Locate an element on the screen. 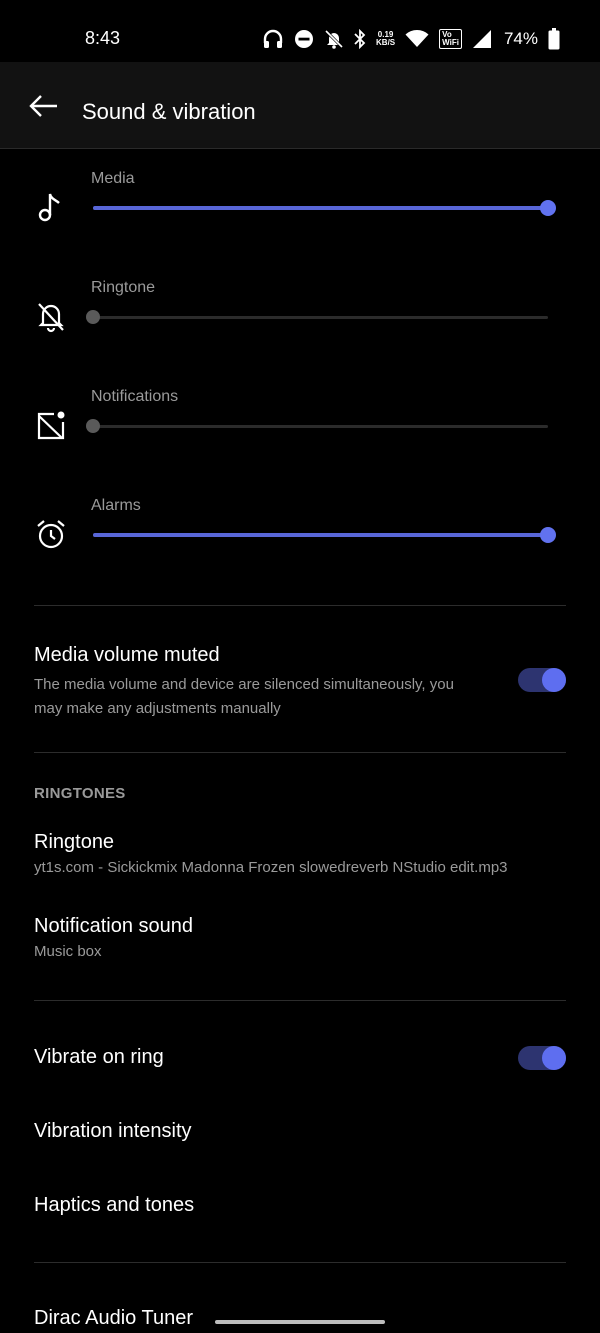  vowifi-badge: Vo WiFi is located at coordinates (450, 39).